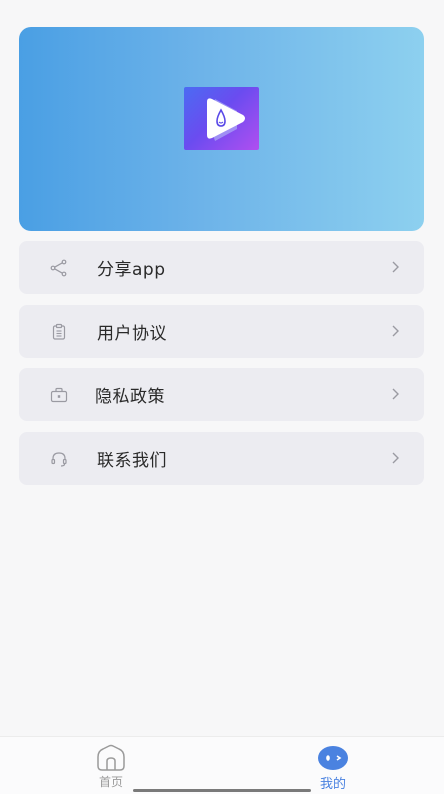 The width and height of the screenshot is (444, 794). What do you see at coordinates (221, 394) in the screenshot?
I see `privacy-policy-item: 隐私政策` at bounding box center [221, 394].